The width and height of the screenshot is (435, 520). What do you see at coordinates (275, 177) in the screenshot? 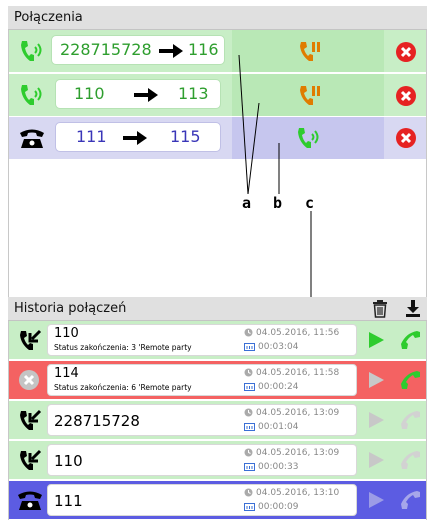
I see `annotation-lines` at bounding box center [275, 177].